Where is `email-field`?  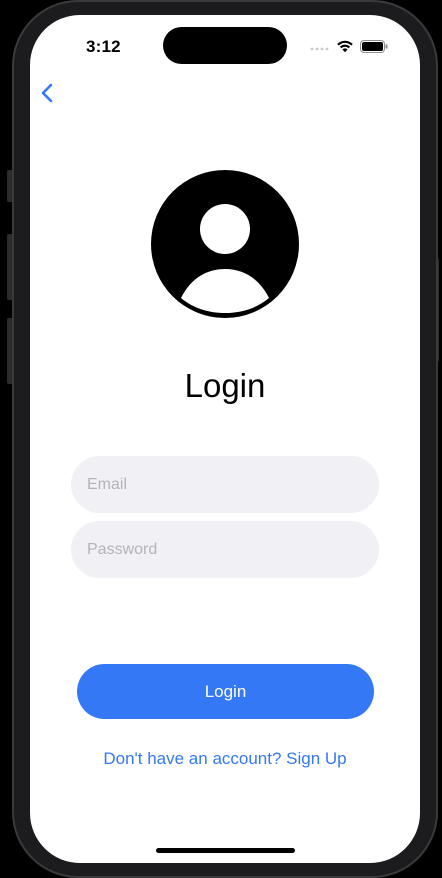 email-field is located at coordinates (225, 484).